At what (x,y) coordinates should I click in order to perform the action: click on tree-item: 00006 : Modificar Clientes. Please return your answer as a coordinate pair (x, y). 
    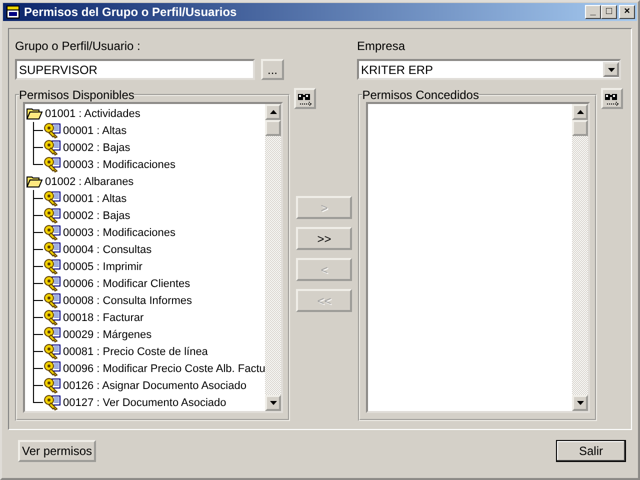
    Looking at the image, I should click on (145, 283).